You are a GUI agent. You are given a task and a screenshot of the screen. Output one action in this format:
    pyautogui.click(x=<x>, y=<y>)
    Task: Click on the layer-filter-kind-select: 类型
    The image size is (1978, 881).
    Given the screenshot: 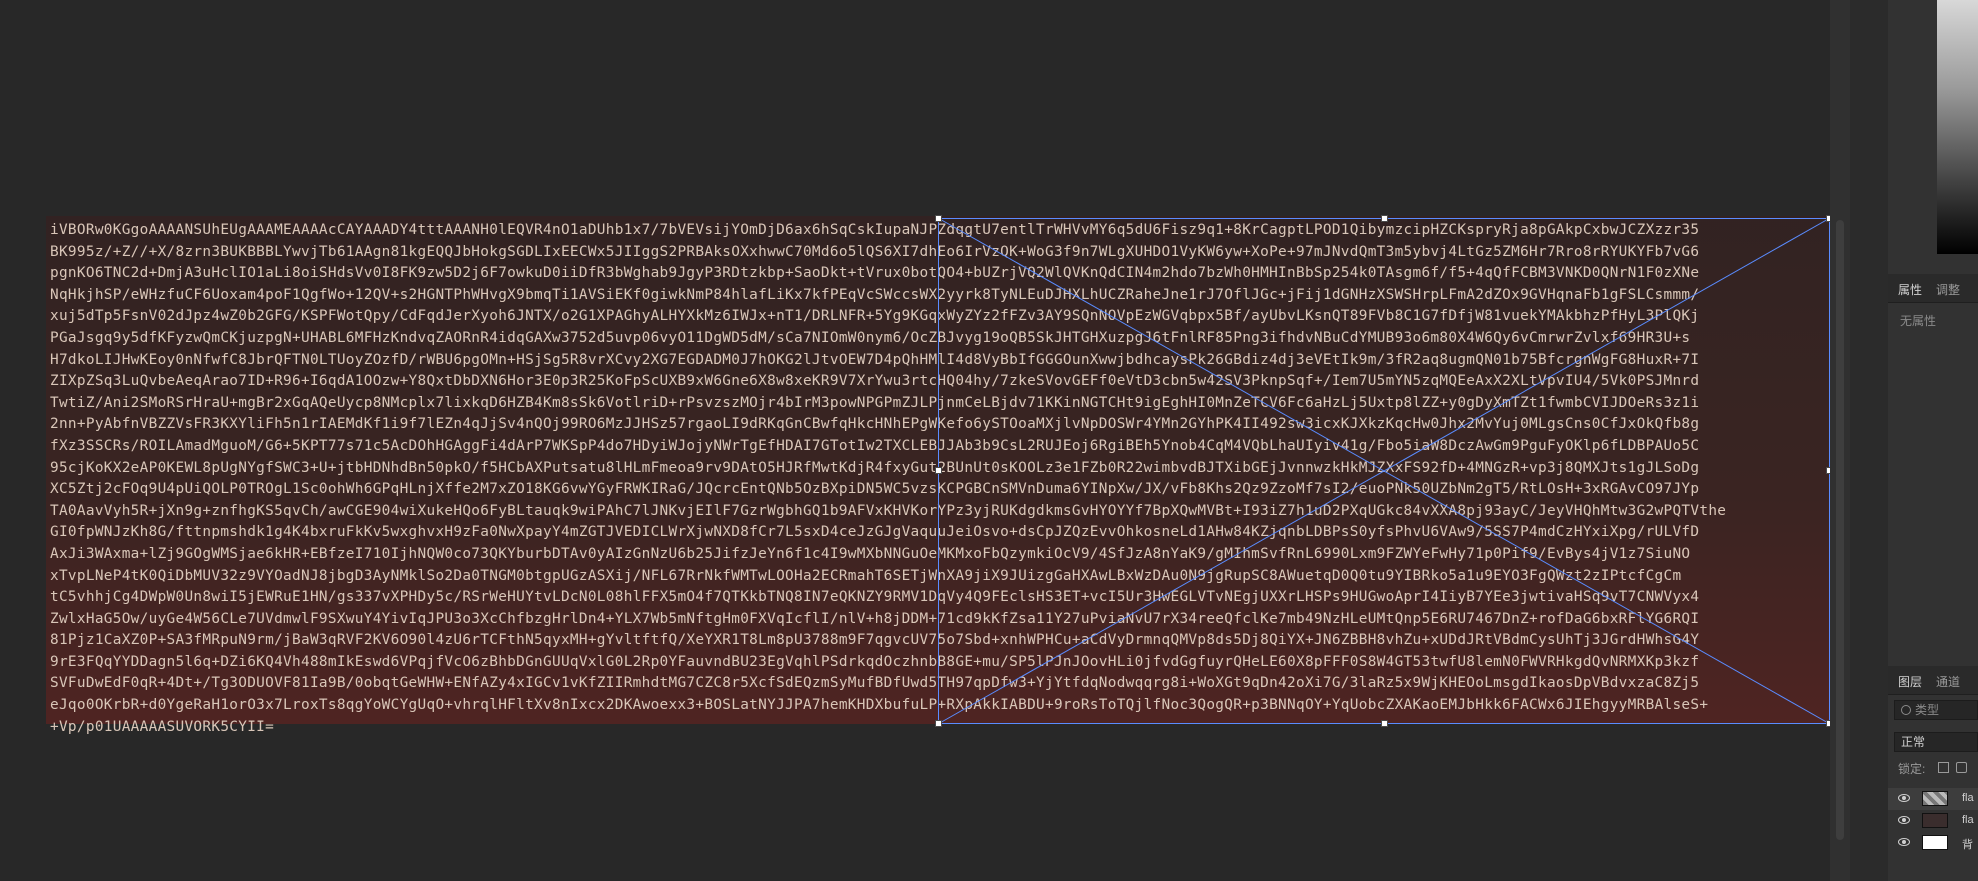 What is the action you would take?
    pyautogui.click(x=1936, y=710)
    